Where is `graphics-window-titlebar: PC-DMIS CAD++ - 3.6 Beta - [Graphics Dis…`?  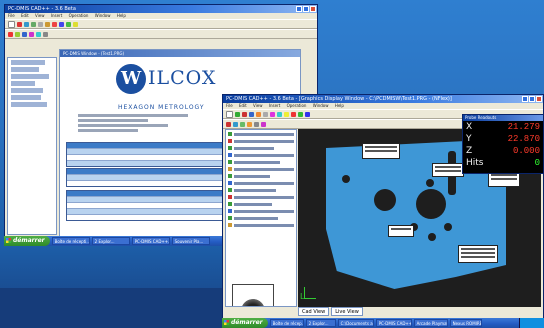 graphics-window-titlebar: PC-DMIS CAD++ - 3.6 Beta - [Graphics Dis… is located at coordinates (383, 99).